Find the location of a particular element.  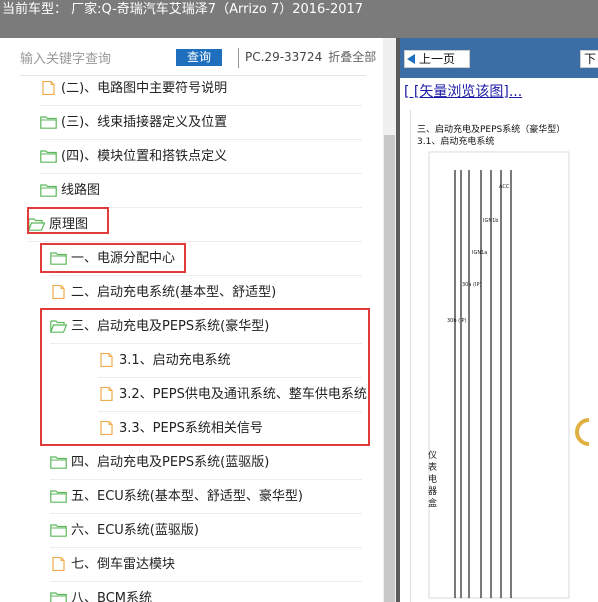

search-bar: 查询 PC.29-33724 折叠全部 is located at coordinates (190, 57).